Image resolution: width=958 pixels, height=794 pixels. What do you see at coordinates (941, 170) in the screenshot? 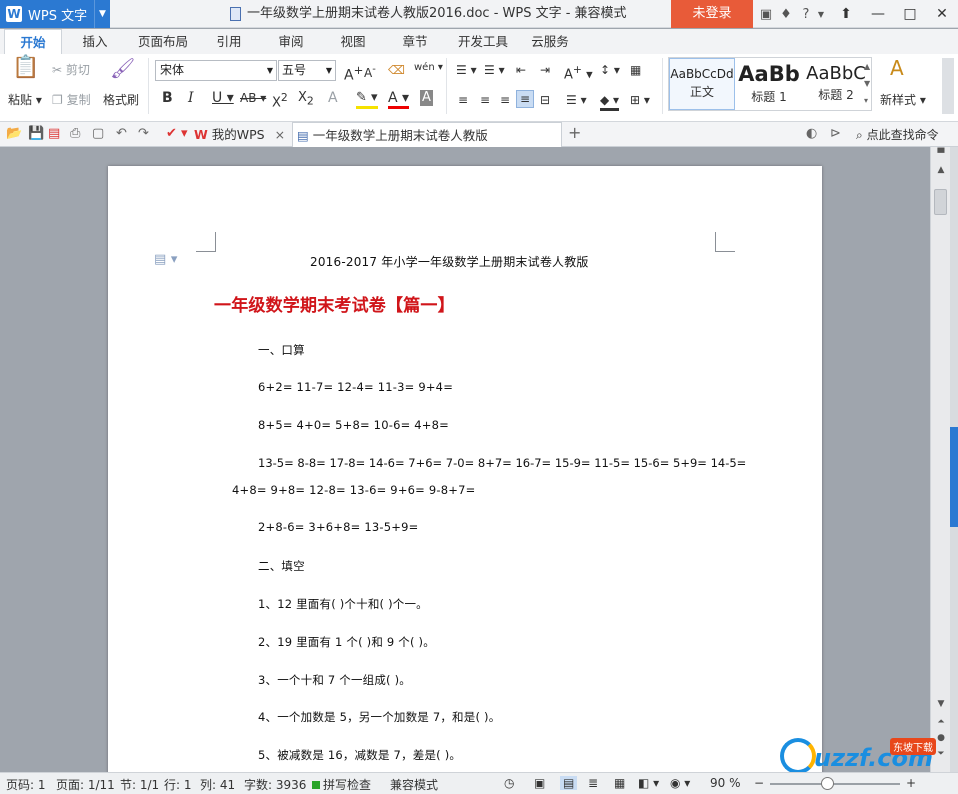
I see `scroll-up-icon: ▲` at bounding box center [941, 170].